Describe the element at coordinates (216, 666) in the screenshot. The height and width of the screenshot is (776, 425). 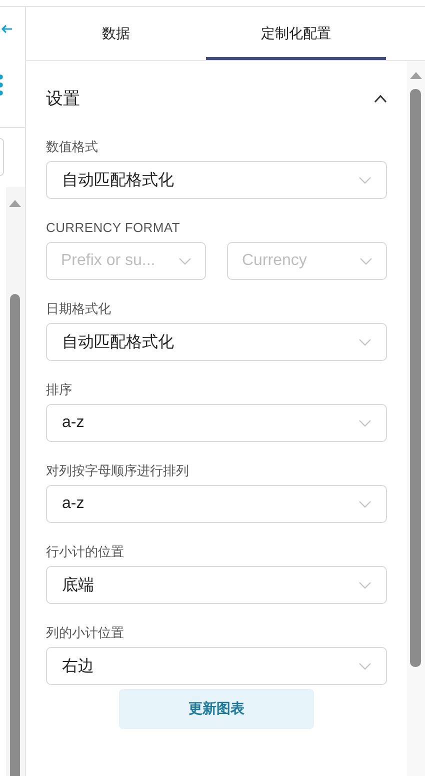
I see `dropdown: 右边` at that location.